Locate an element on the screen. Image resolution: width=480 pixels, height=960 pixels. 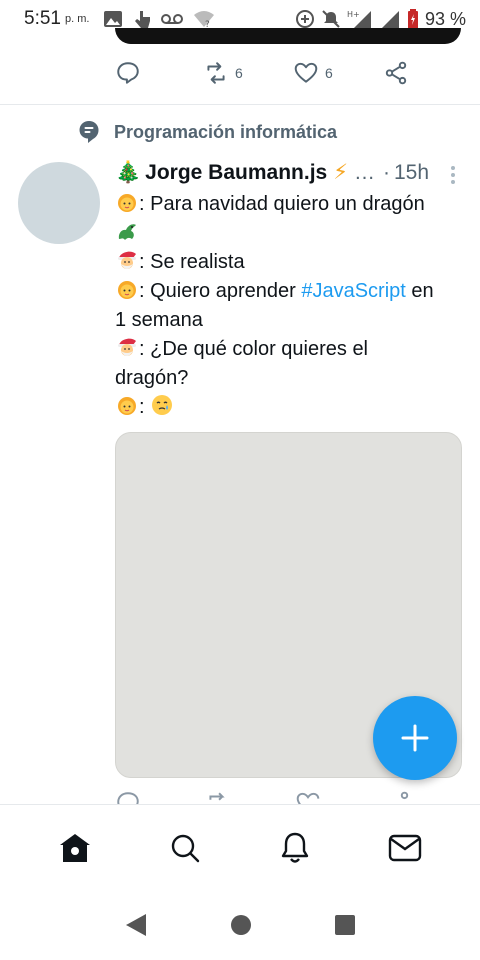
tweet-line: : is located at coordinates (287, 407).